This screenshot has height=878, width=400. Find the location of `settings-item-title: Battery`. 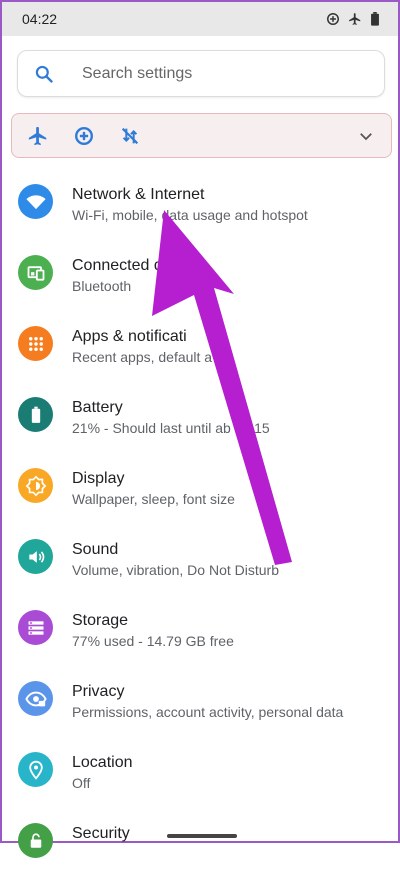

settings-item-title: Battery is located at coordinates (97, 407).